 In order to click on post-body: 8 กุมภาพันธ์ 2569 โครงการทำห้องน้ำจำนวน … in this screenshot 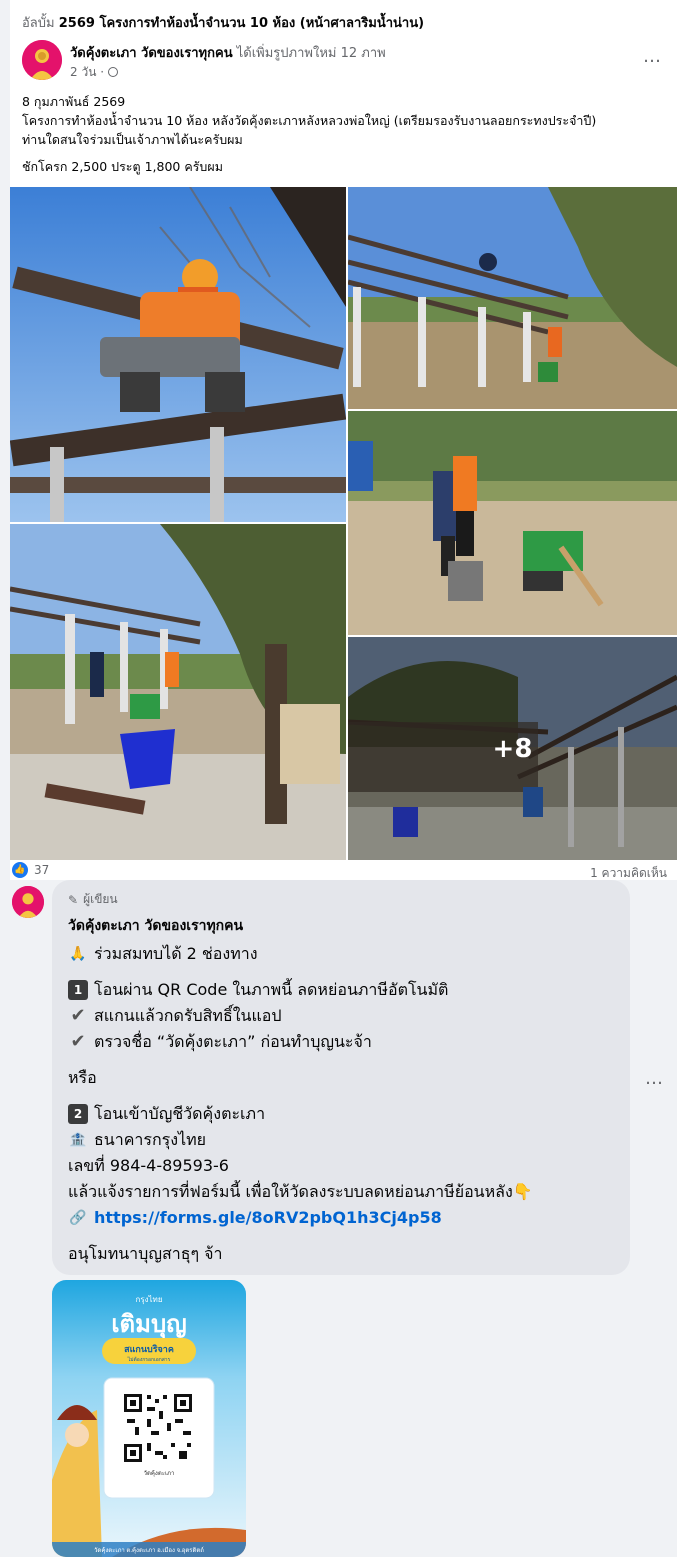, I will do `click(347, 138)`.